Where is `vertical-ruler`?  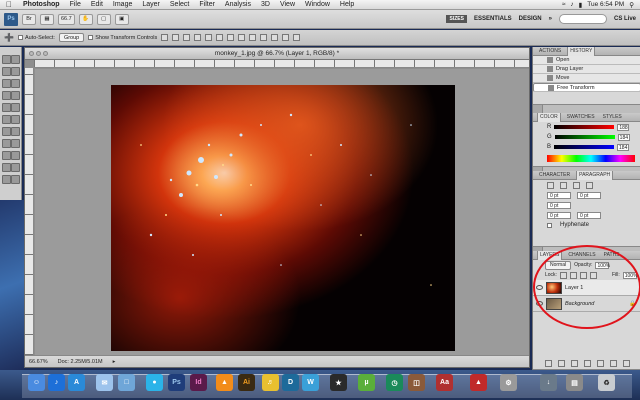
vertical-ruler is located at coordinates (29, 211).